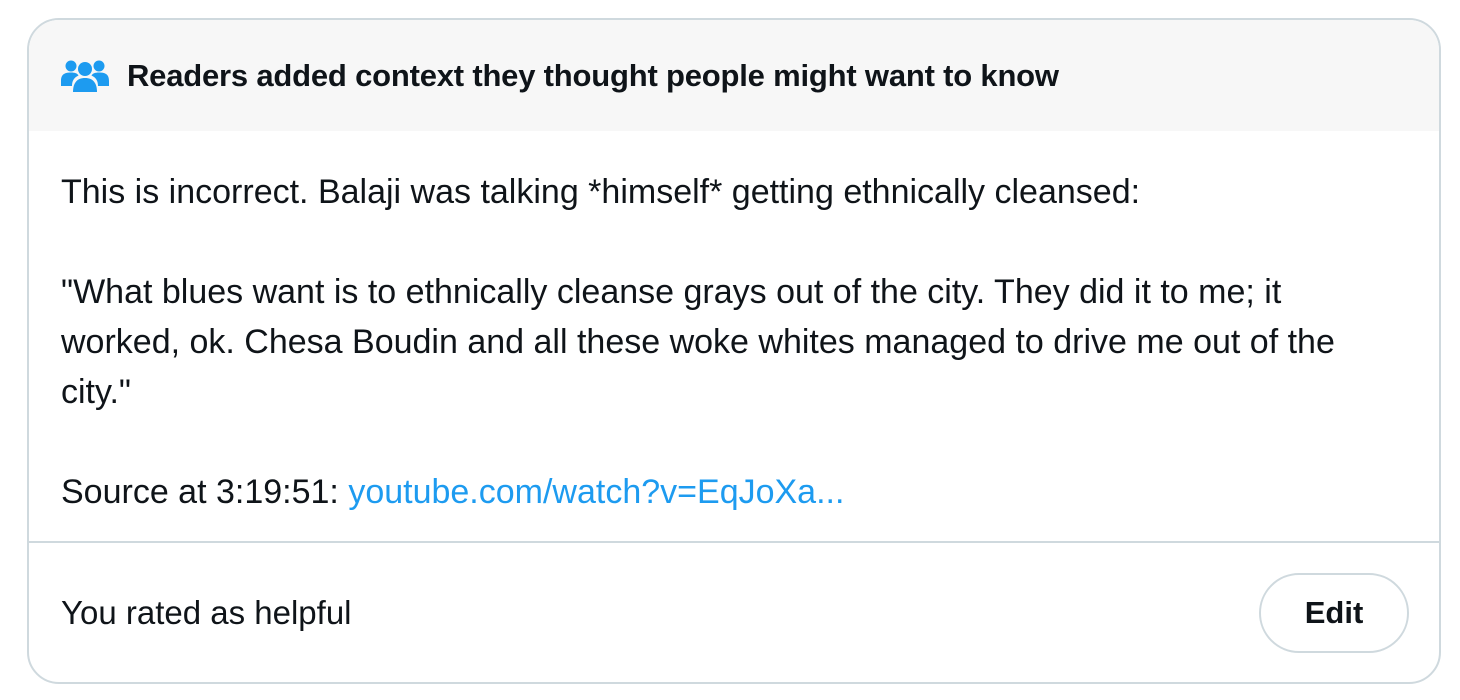 The image size is (1460, 700). What do you see at coordinates (206, 612) in the screenshot?
I see `rating-status-text: You rated as helpful` at bounding box center [206, 612].